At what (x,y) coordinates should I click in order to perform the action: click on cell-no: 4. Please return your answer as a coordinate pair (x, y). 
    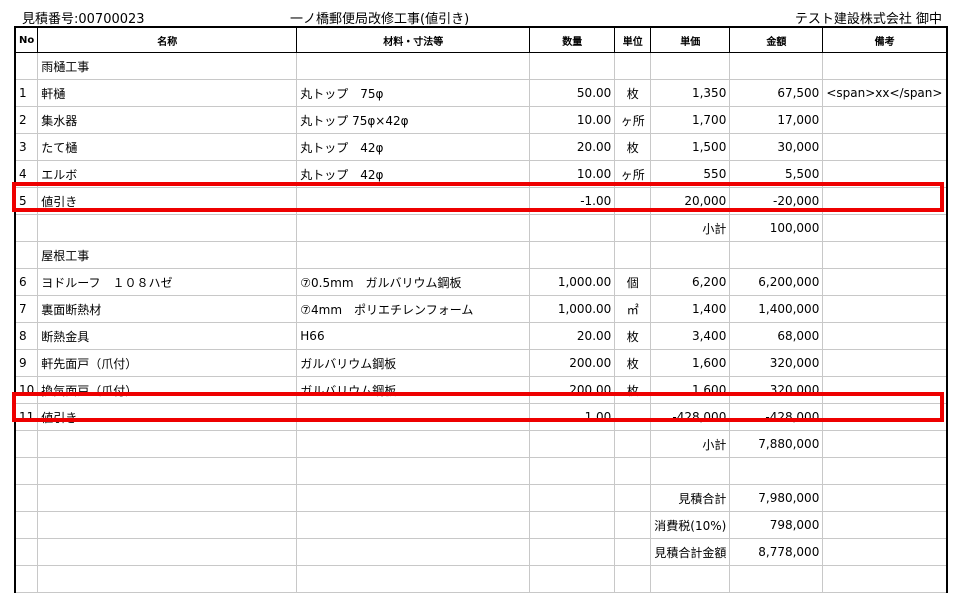
    Looking at the image, I should click on (26, 174).